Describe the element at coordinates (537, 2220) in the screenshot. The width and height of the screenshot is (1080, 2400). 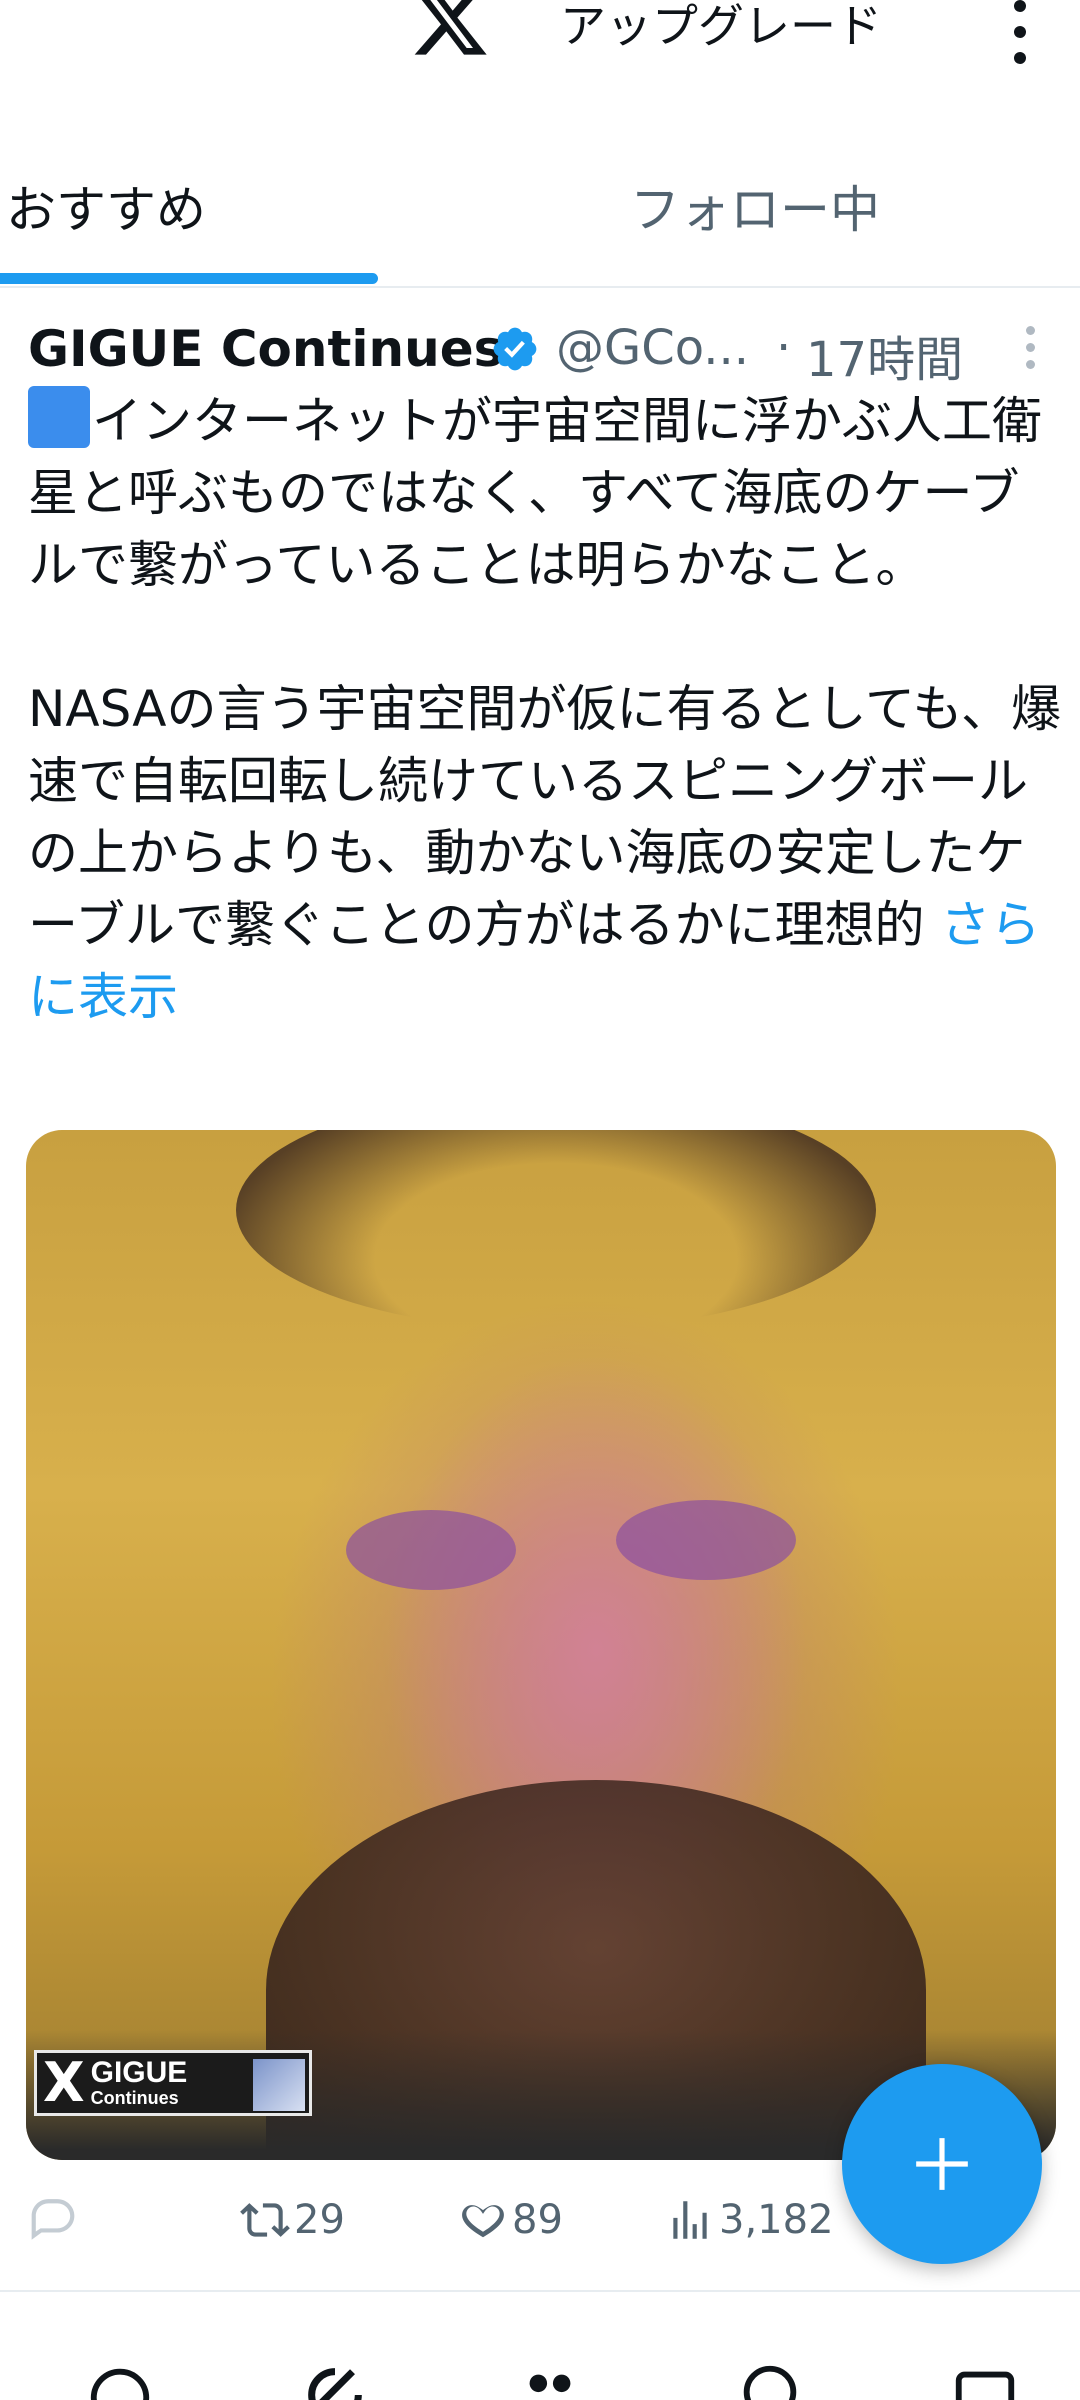
I see `like-count: 89` at that location.